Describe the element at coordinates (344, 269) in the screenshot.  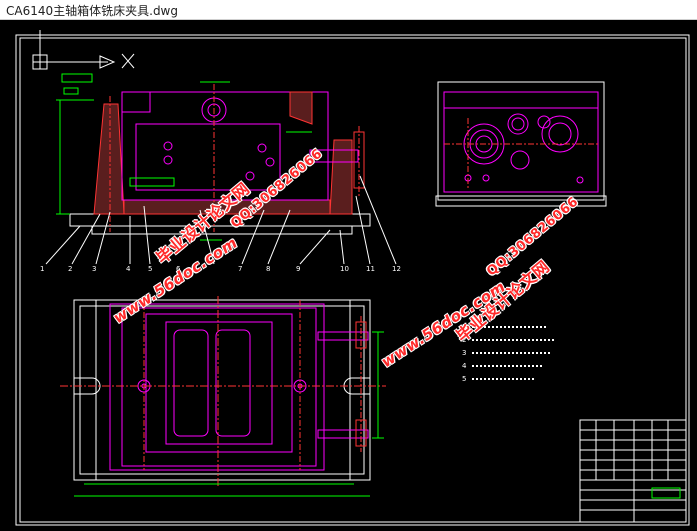
I see `part-label: 10` at that location.